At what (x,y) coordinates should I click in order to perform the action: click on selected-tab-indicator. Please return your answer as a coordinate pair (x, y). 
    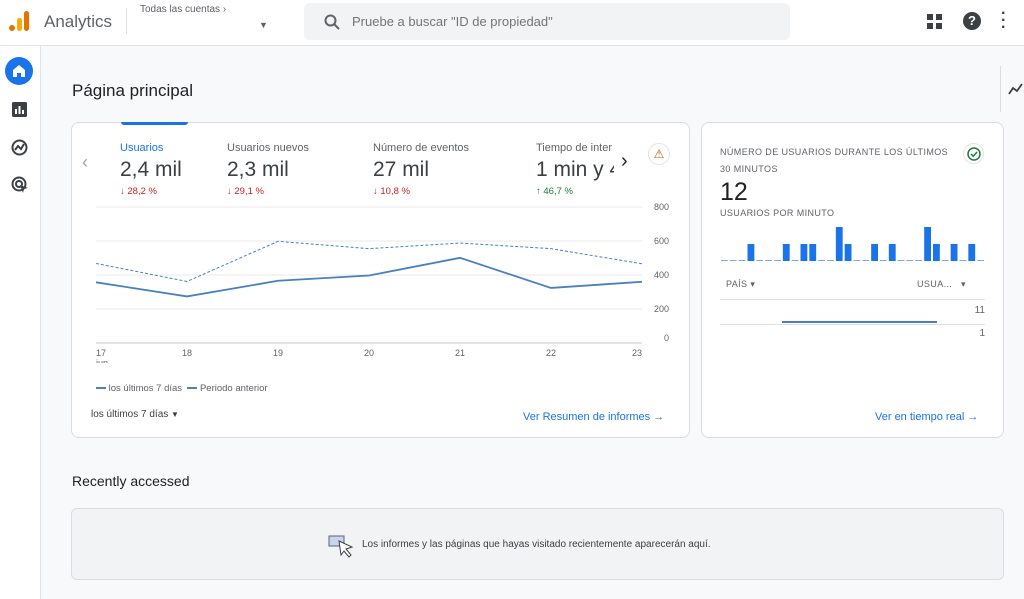
    Looking at the image, I should click on (154, 123).